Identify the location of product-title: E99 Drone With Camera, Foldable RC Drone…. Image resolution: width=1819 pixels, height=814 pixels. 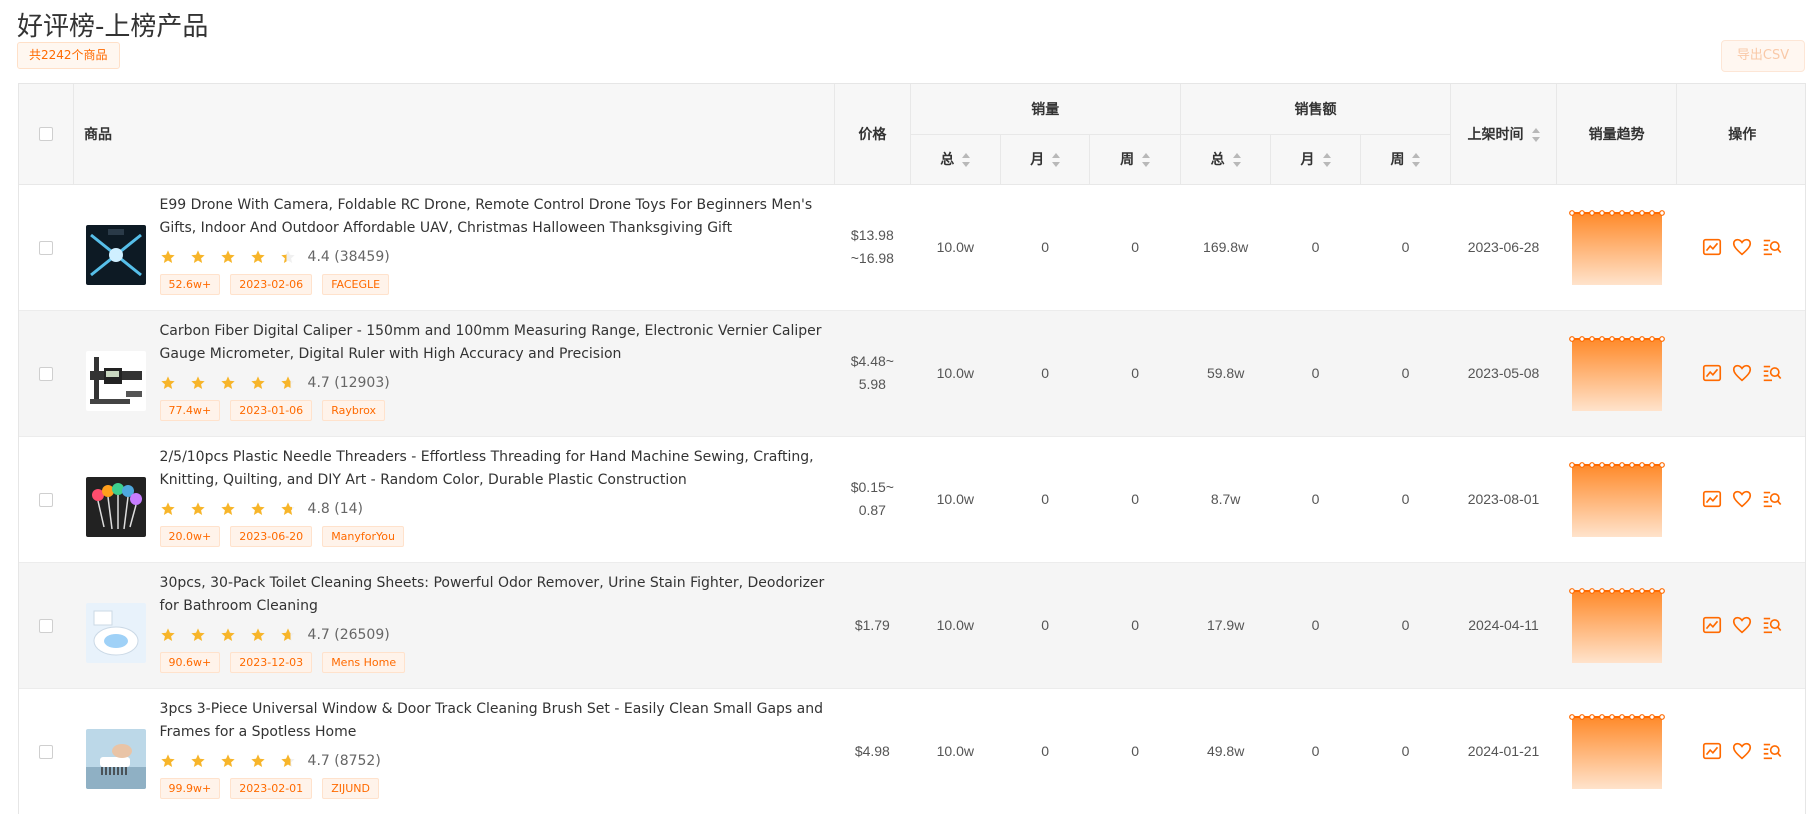
(493, 217).